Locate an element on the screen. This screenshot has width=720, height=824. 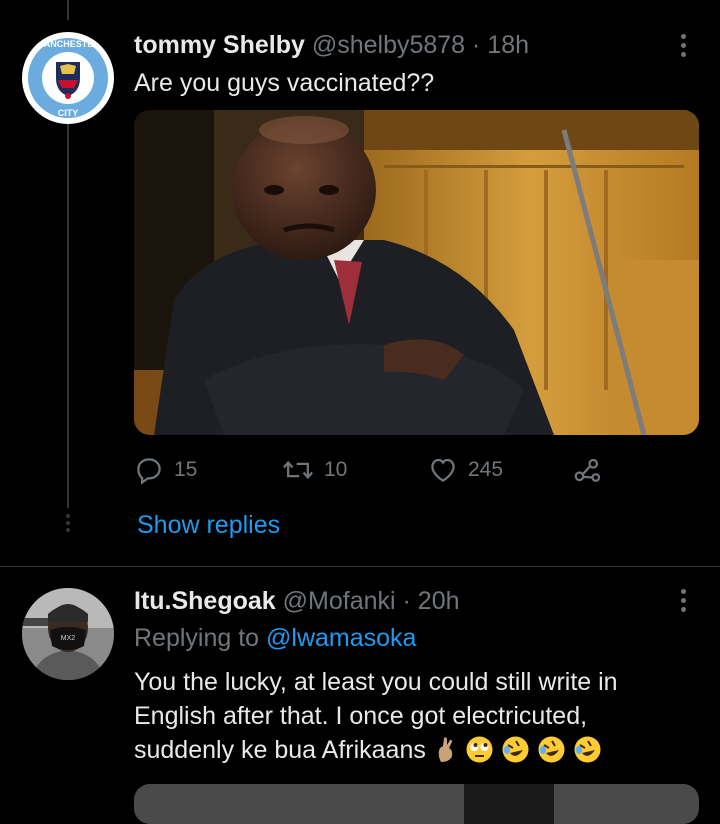
heart-icon is located at coordinates (443, 470).